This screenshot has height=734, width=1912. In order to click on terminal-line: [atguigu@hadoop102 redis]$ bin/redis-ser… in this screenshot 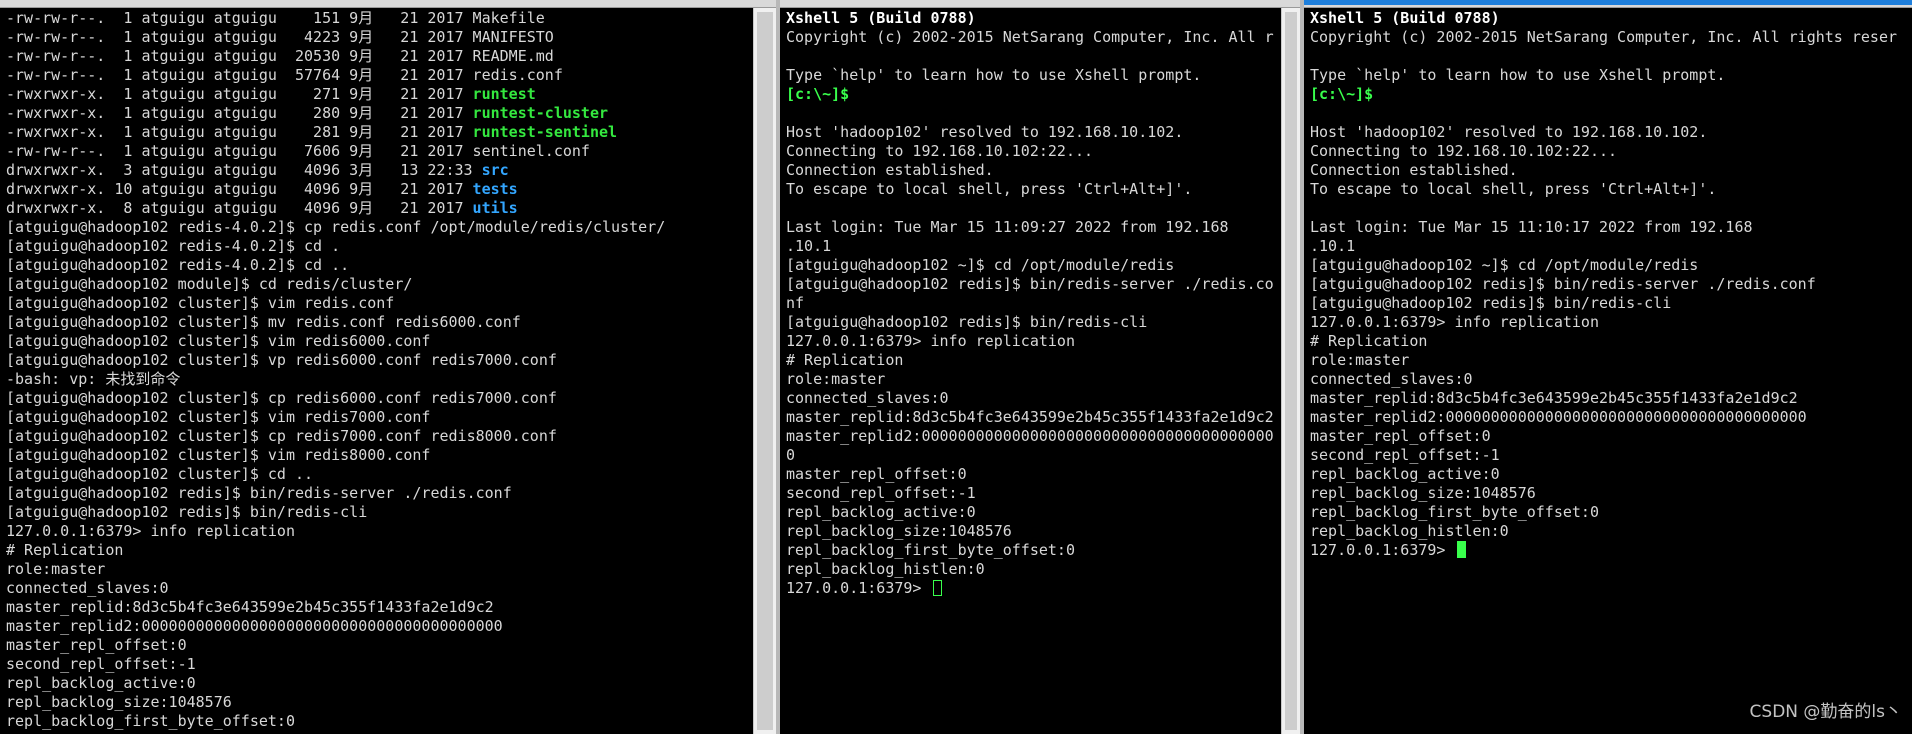, I will do `click(380, 493)`.